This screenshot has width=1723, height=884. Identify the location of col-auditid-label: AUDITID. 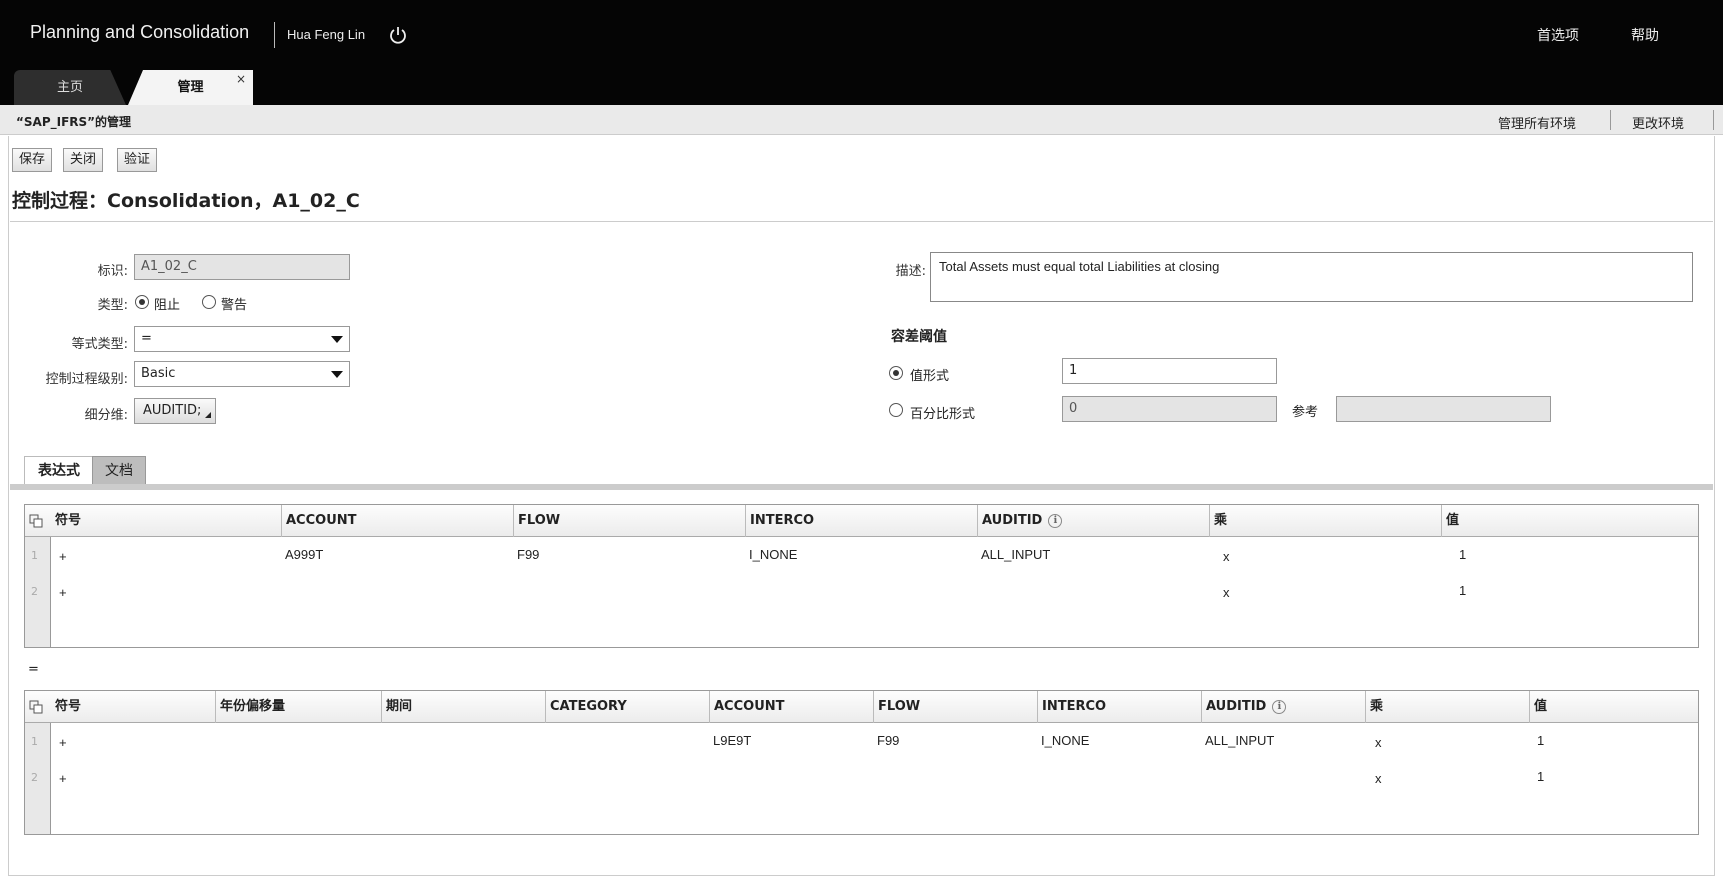
(1012, 520).